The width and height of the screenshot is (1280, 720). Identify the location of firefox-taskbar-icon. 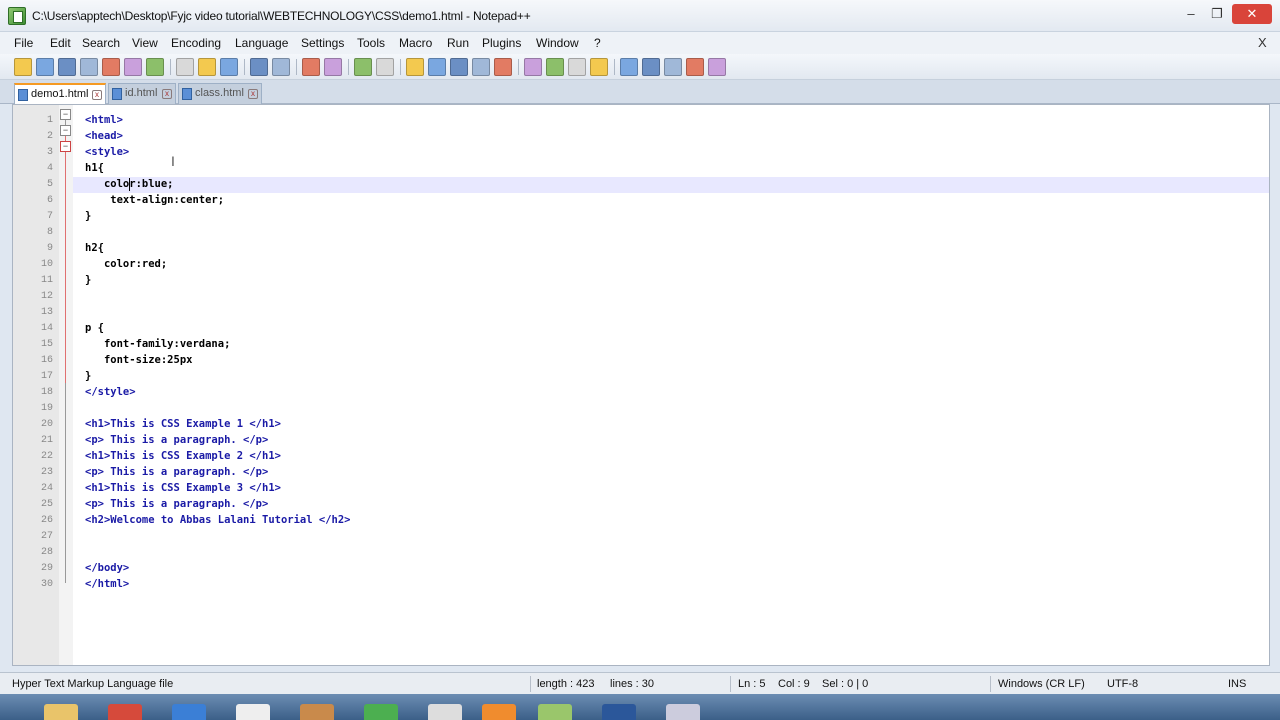
(499, 712).